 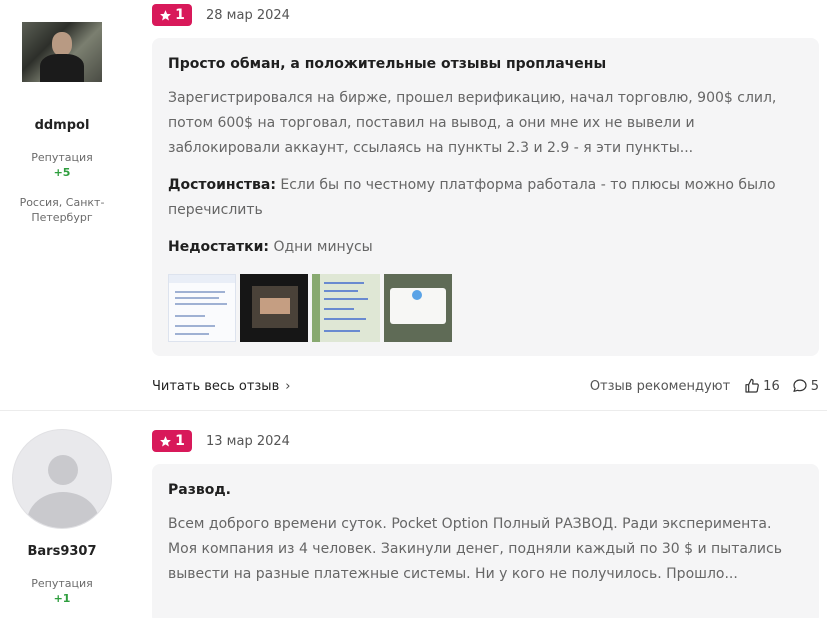 I want to click on review-date: 28 мар 2024, so click(x=248, y=15).